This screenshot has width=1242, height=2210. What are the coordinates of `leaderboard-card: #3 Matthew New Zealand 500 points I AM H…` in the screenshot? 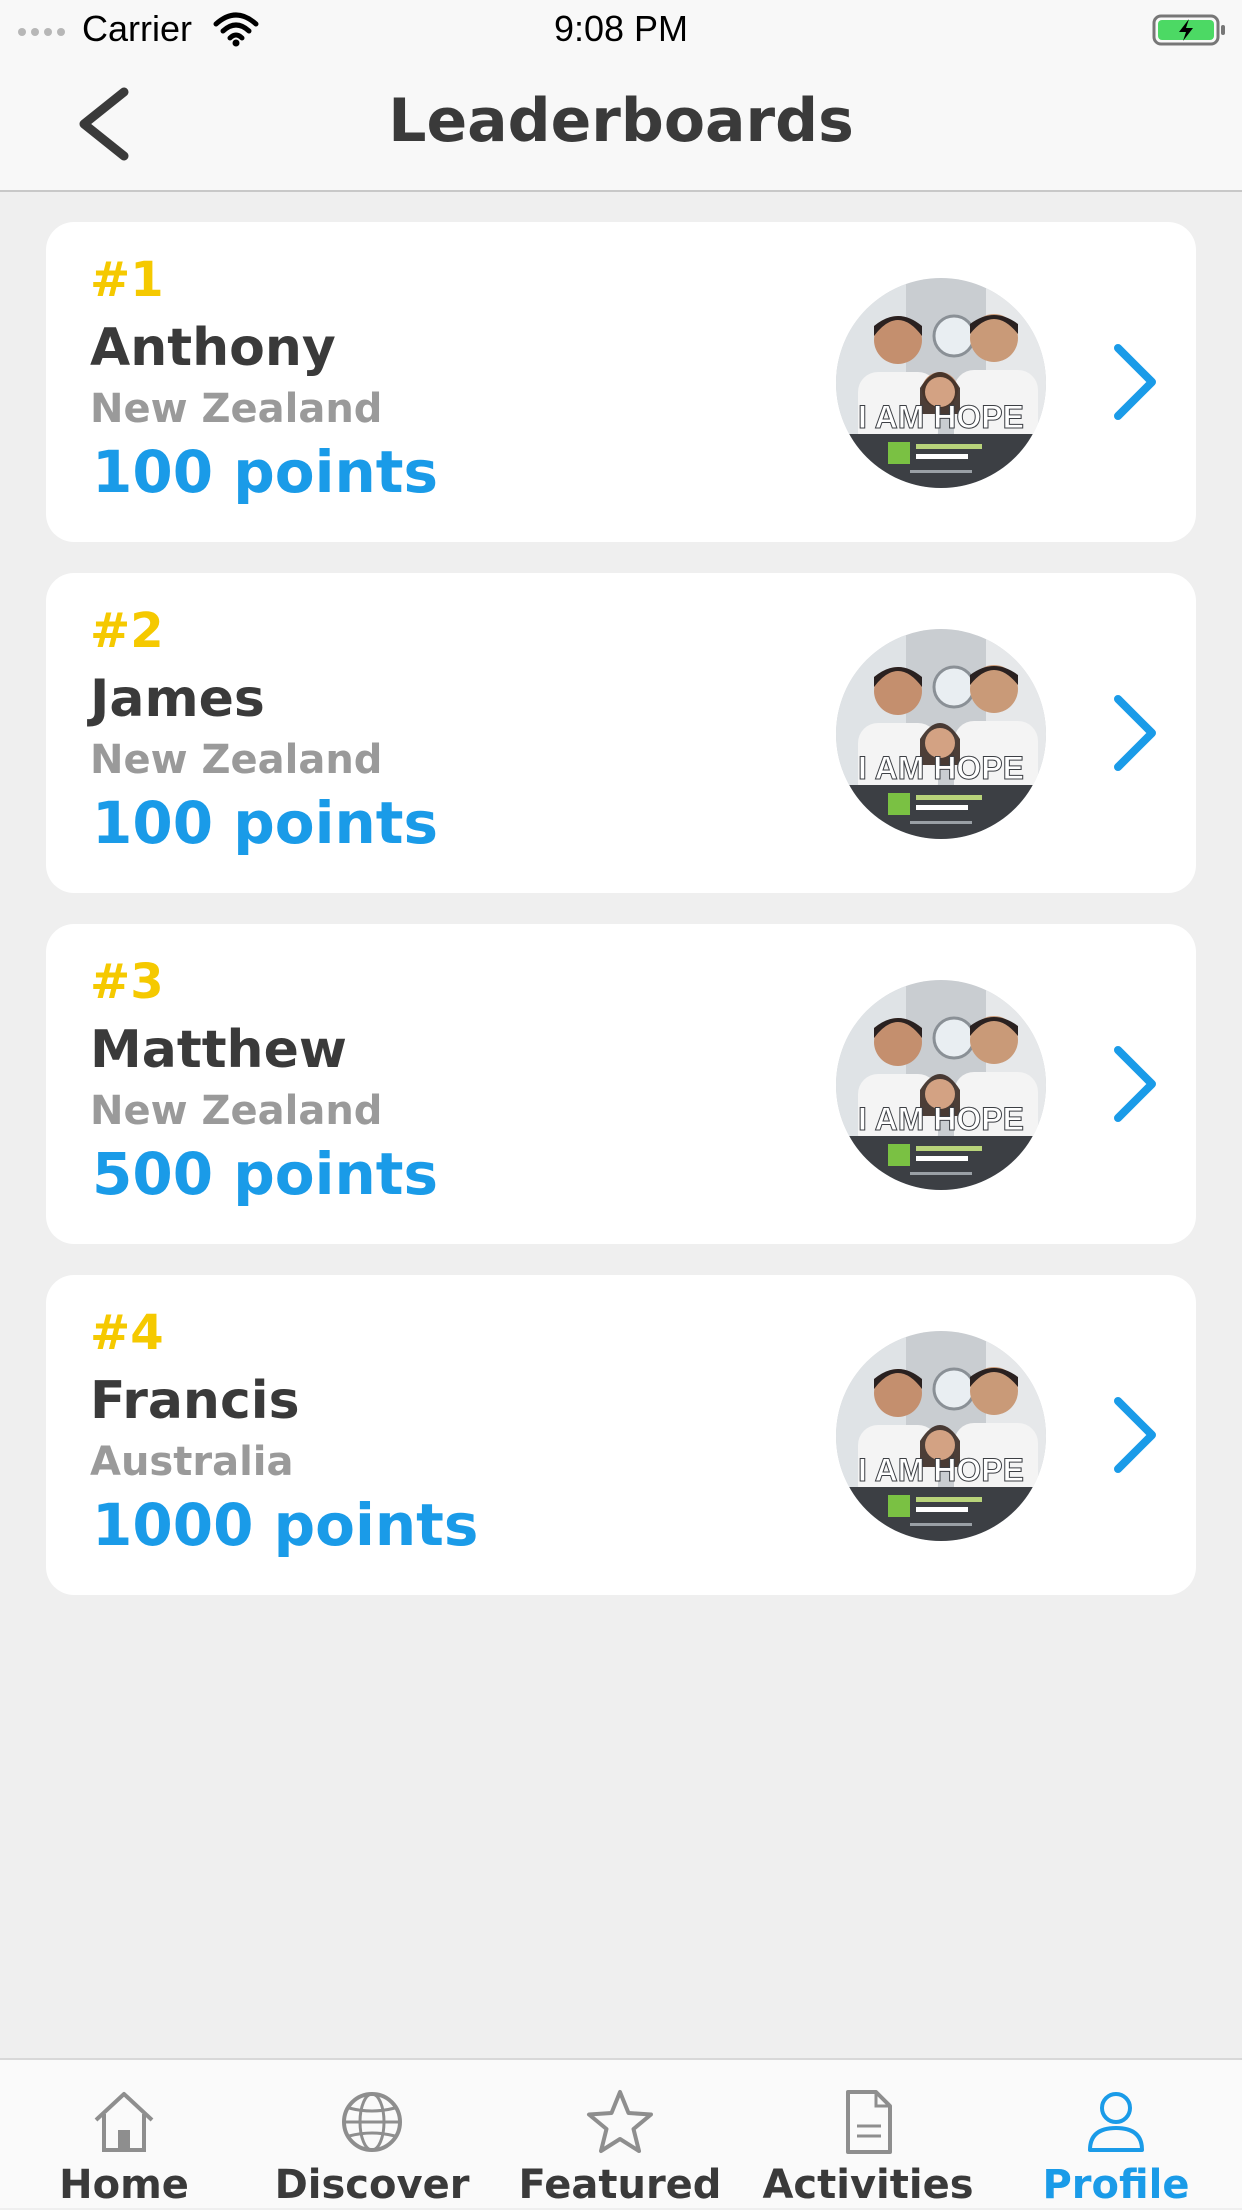 It's located at (621, 1084).